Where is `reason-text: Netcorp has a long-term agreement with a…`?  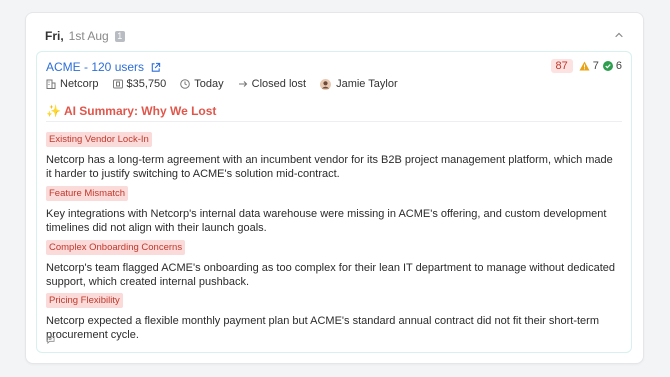 reason-text: Netcorp has a long-term agreement with a… is located at coordinates (329, 167).